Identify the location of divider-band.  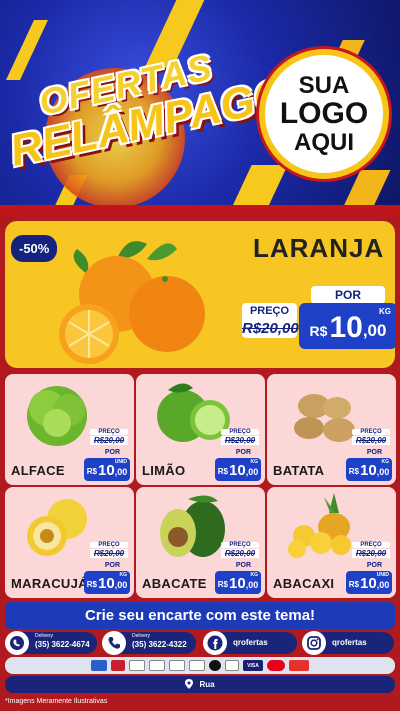
(200, 210).